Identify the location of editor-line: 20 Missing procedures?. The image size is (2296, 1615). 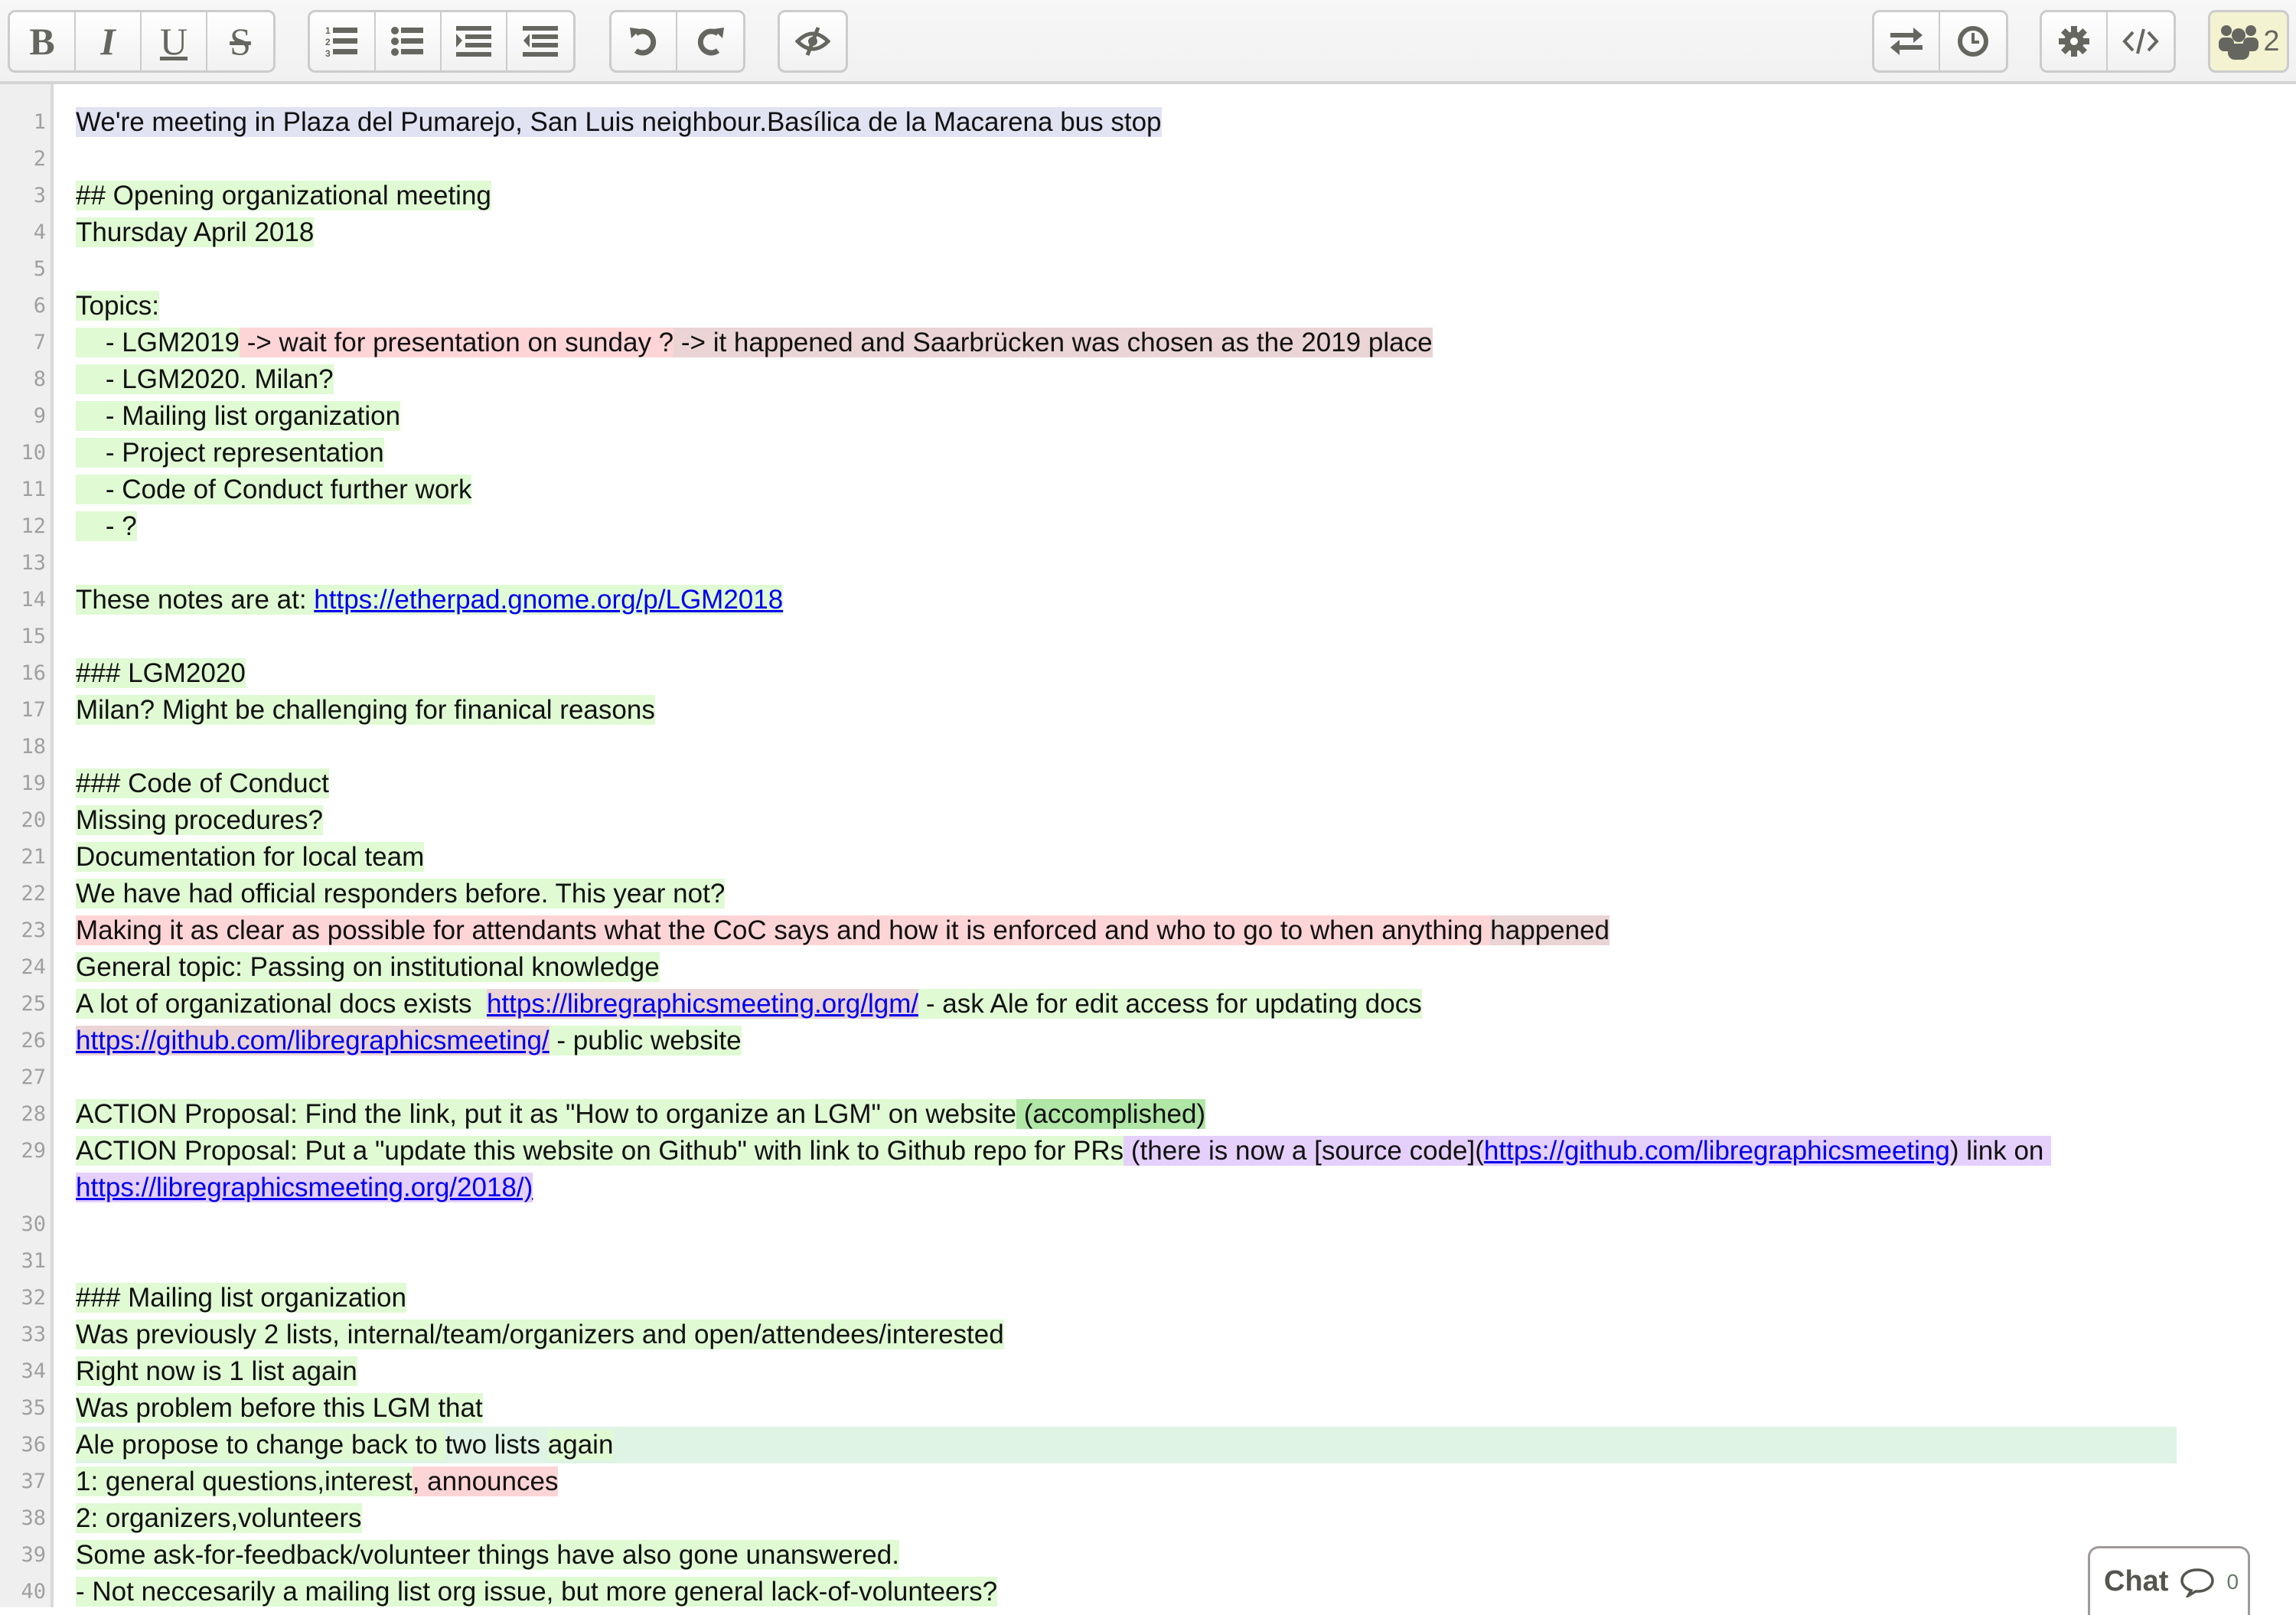
(1148, 820).